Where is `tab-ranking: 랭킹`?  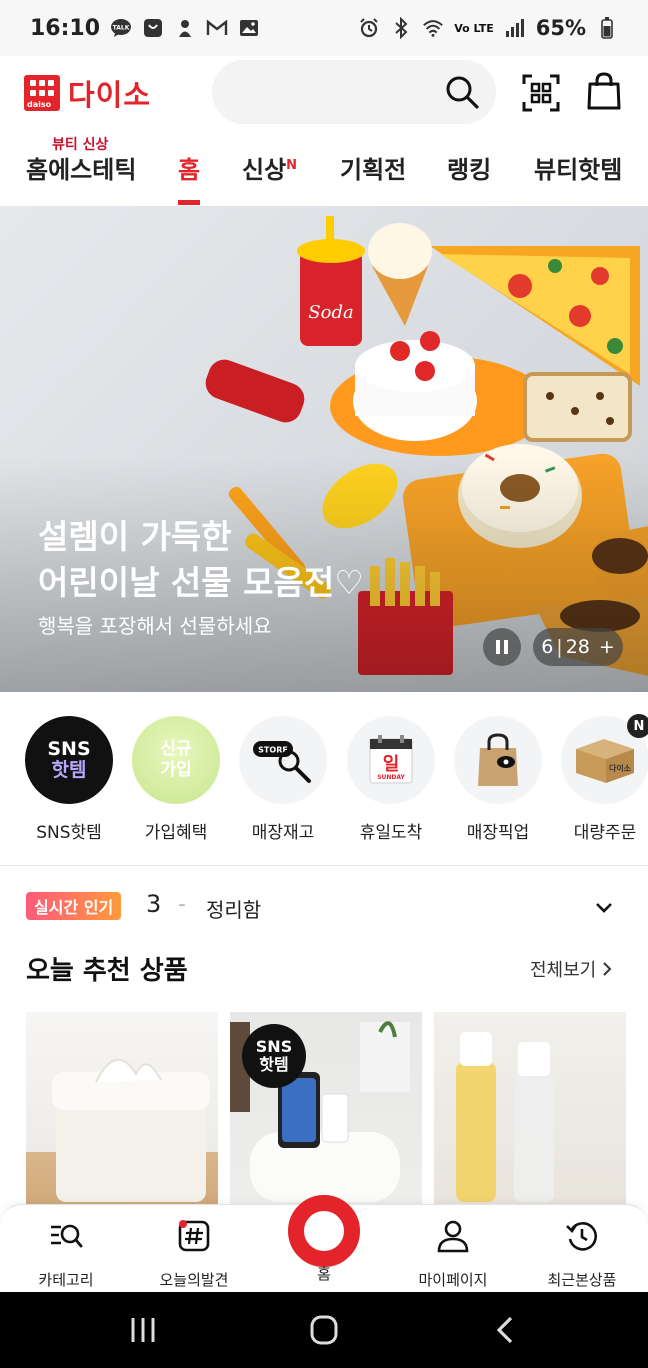
tab-ranking: 랭킹 is located at coordinates (469, 167).